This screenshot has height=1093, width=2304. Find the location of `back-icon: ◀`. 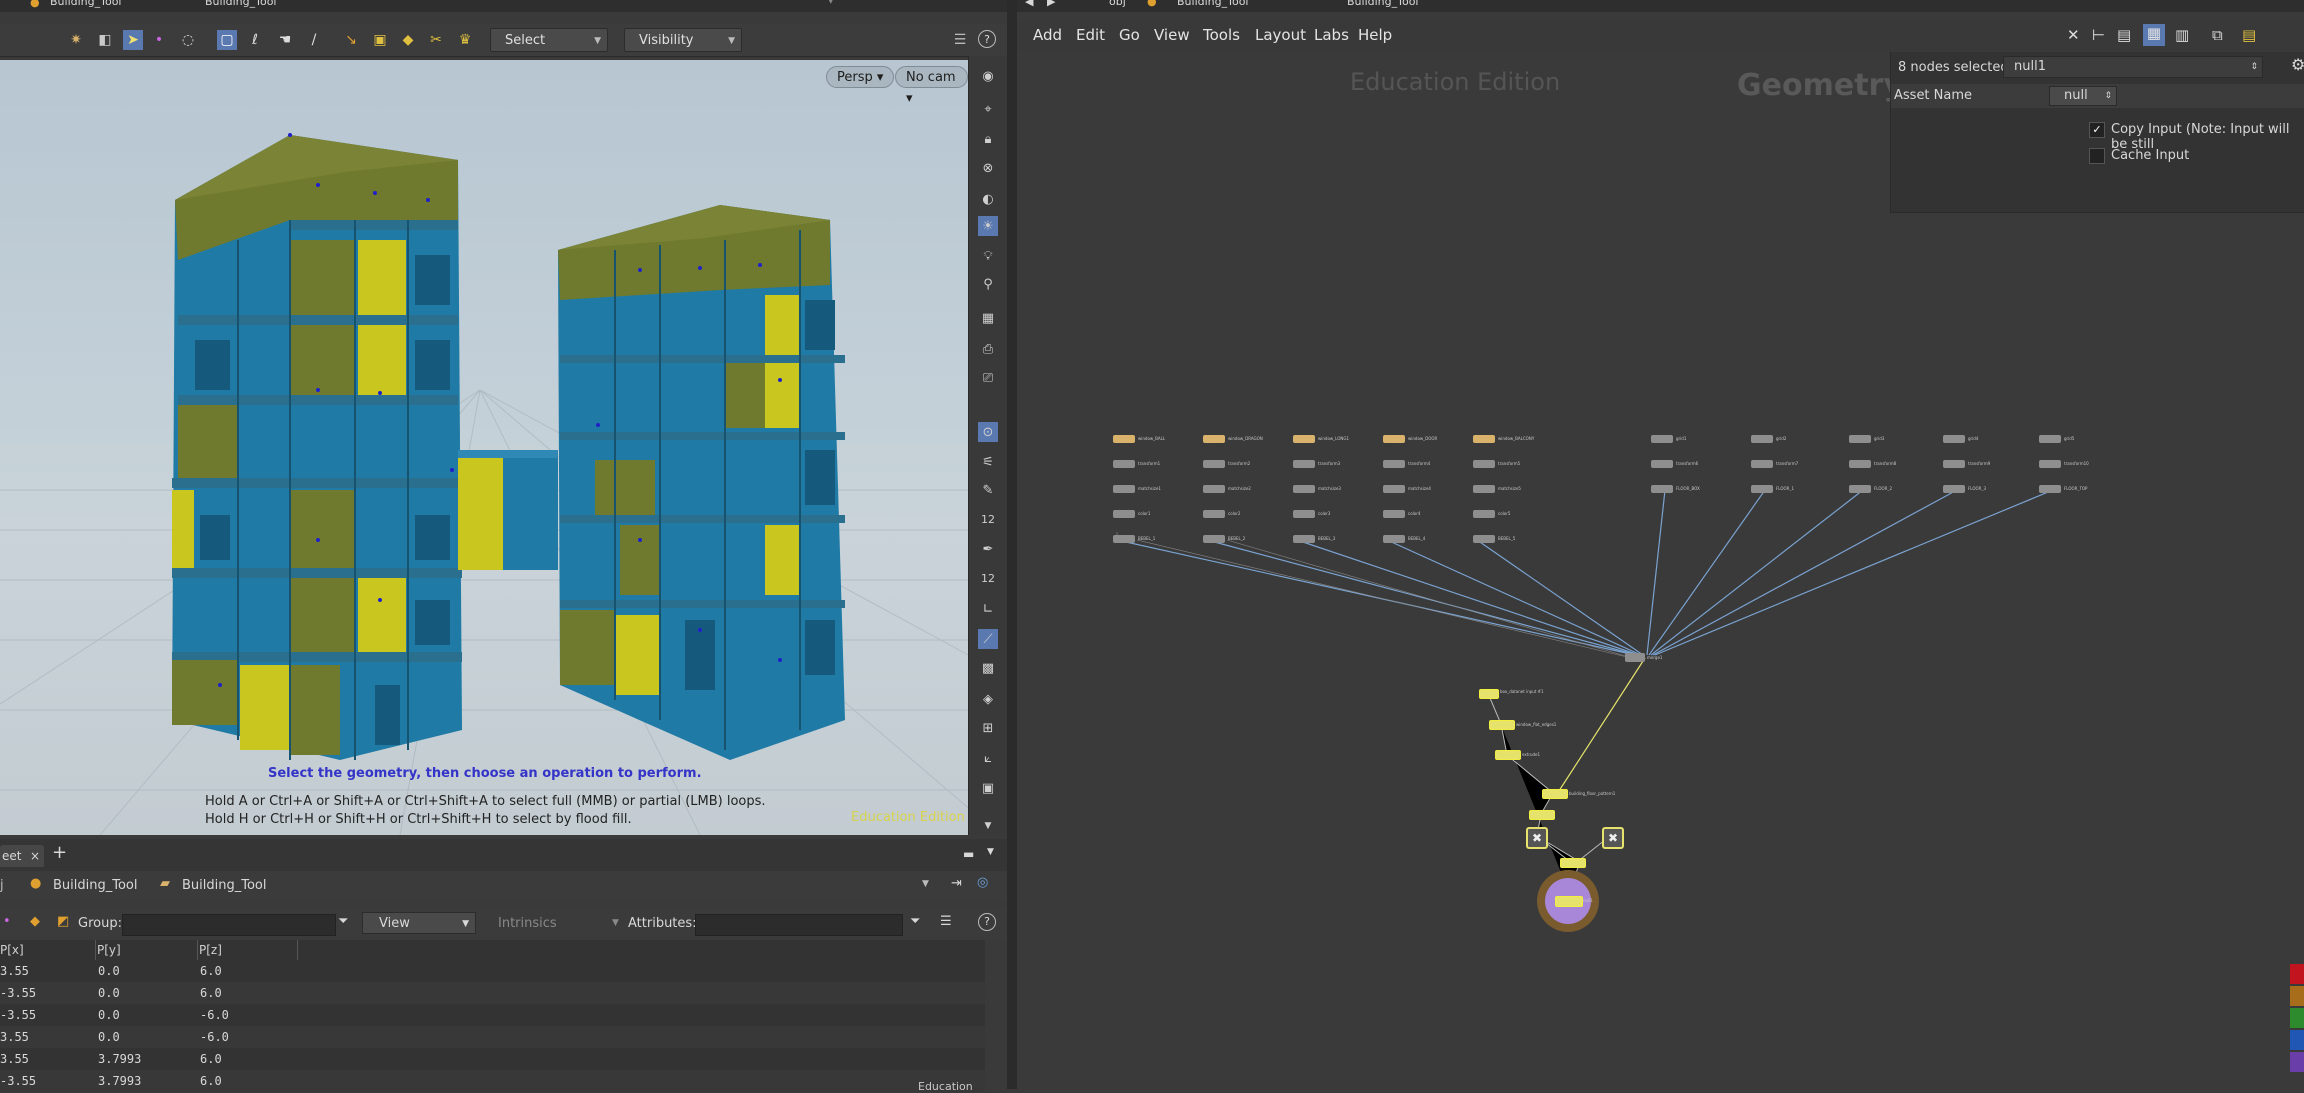

back-icon: ◀ is located at coordinates (1029, 4).